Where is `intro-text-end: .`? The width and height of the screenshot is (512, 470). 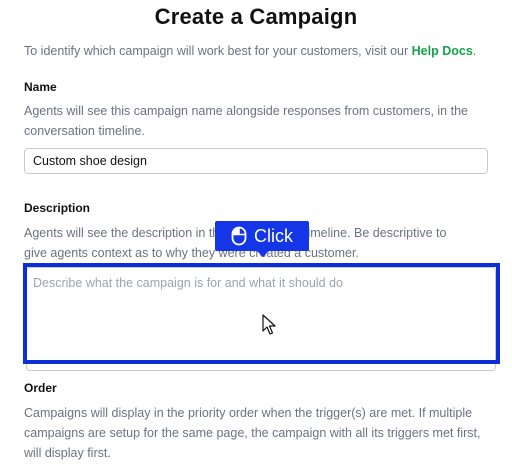
intro-text-end: . is located at coordinates (474, 51).